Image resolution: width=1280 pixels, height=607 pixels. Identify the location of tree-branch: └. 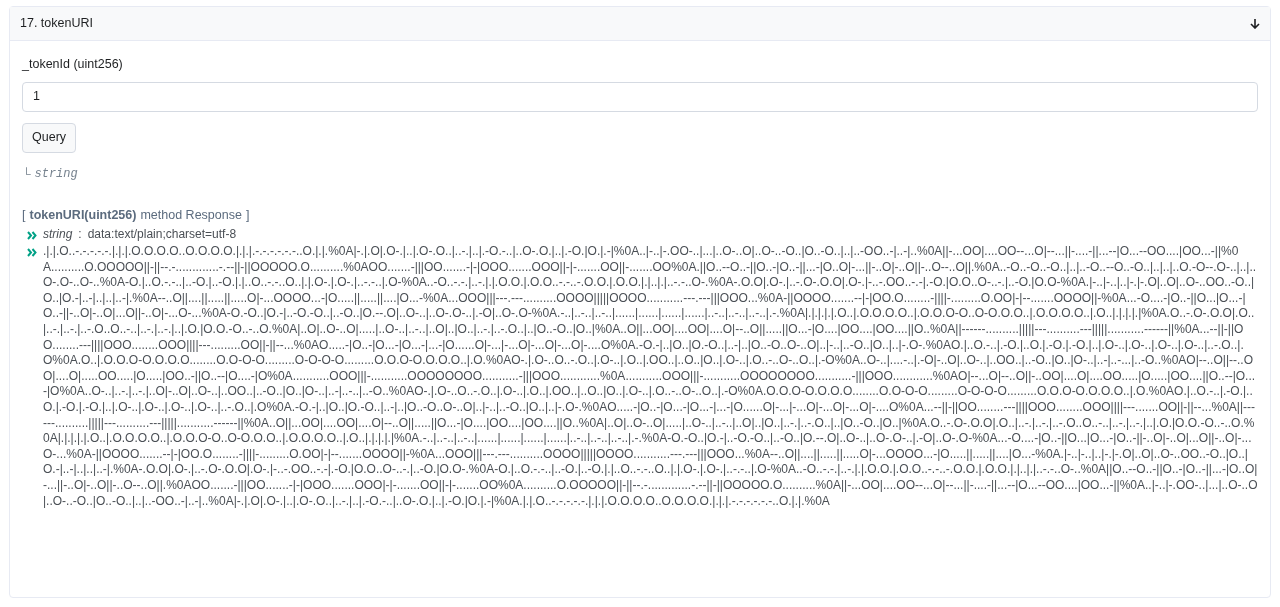
(26, 174).